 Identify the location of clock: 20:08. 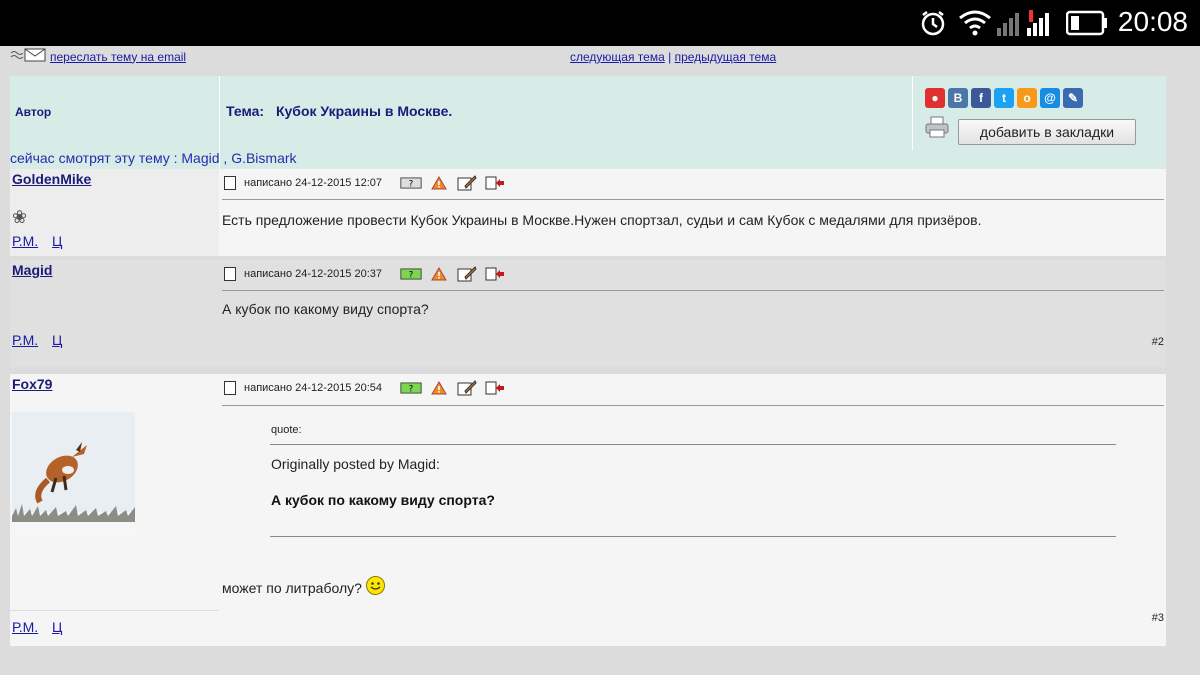
(1152, 21).